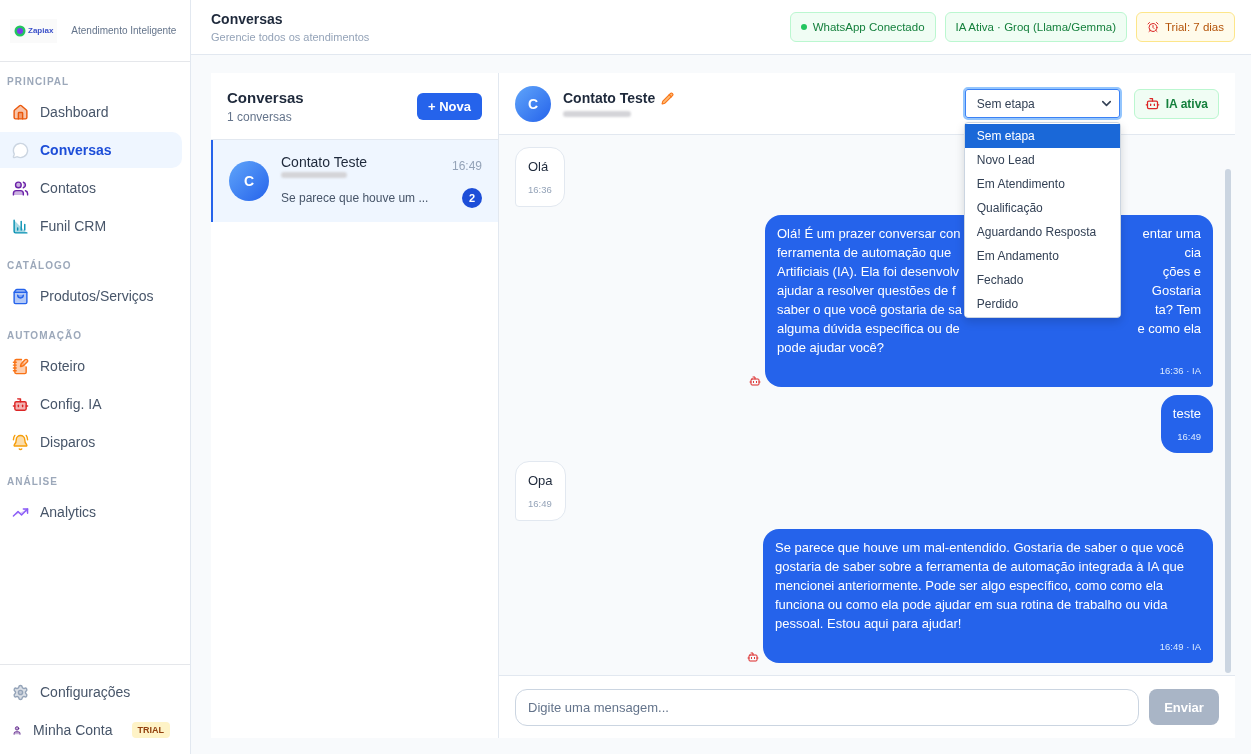 Image resolution: width=1251 pixels, height=754 pixels. What do you see at coordinates (20, 150) in the screenshot?
I see `speech-bubble-icon` at bounding box center [20, 150].